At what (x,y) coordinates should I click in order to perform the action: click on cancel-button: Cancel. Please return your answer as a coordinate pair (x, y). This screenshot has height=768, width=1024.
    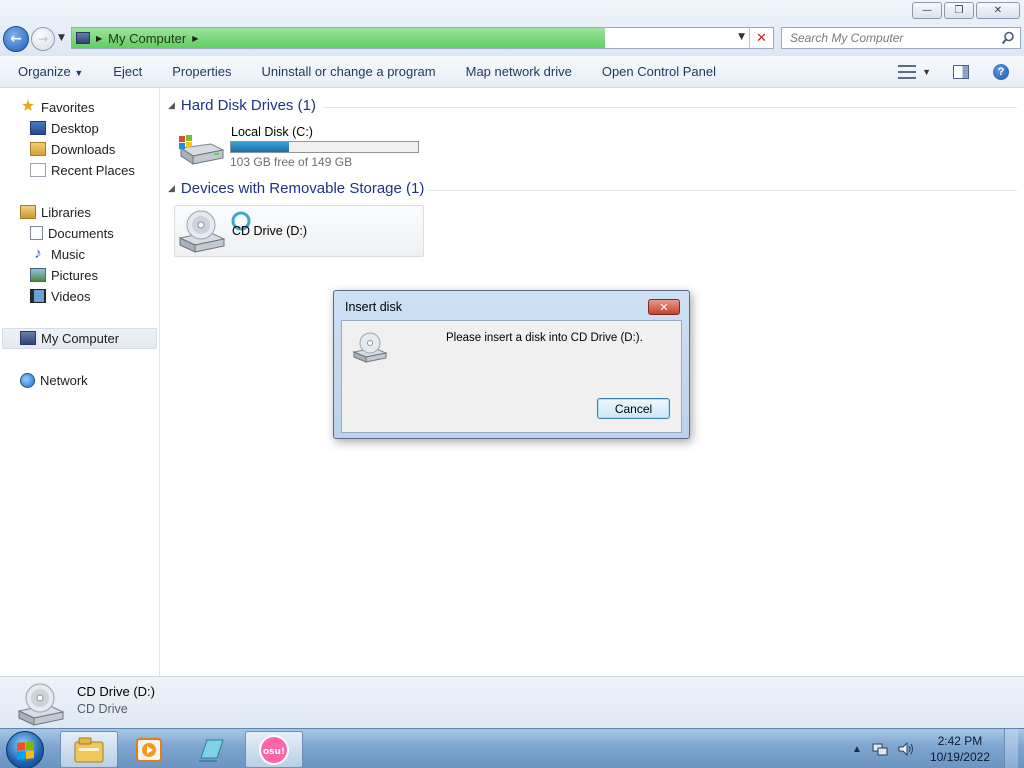
    Looking at the image, I should click on (633, 408).